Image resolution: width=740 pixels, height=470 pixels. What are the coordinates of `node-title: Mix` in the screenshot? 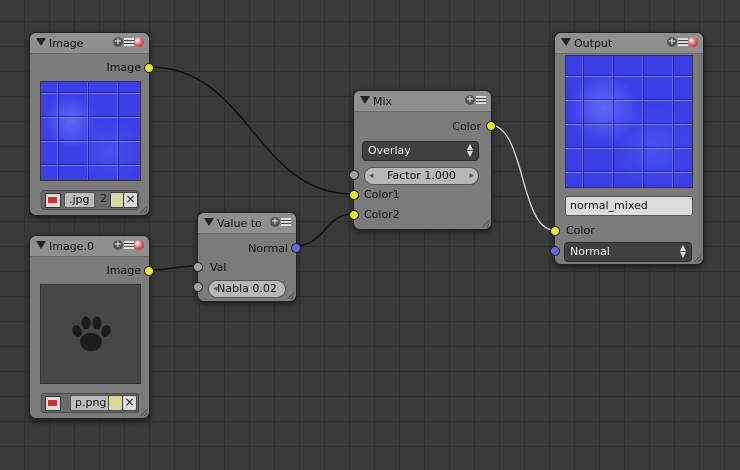 It's located at (383, 101).